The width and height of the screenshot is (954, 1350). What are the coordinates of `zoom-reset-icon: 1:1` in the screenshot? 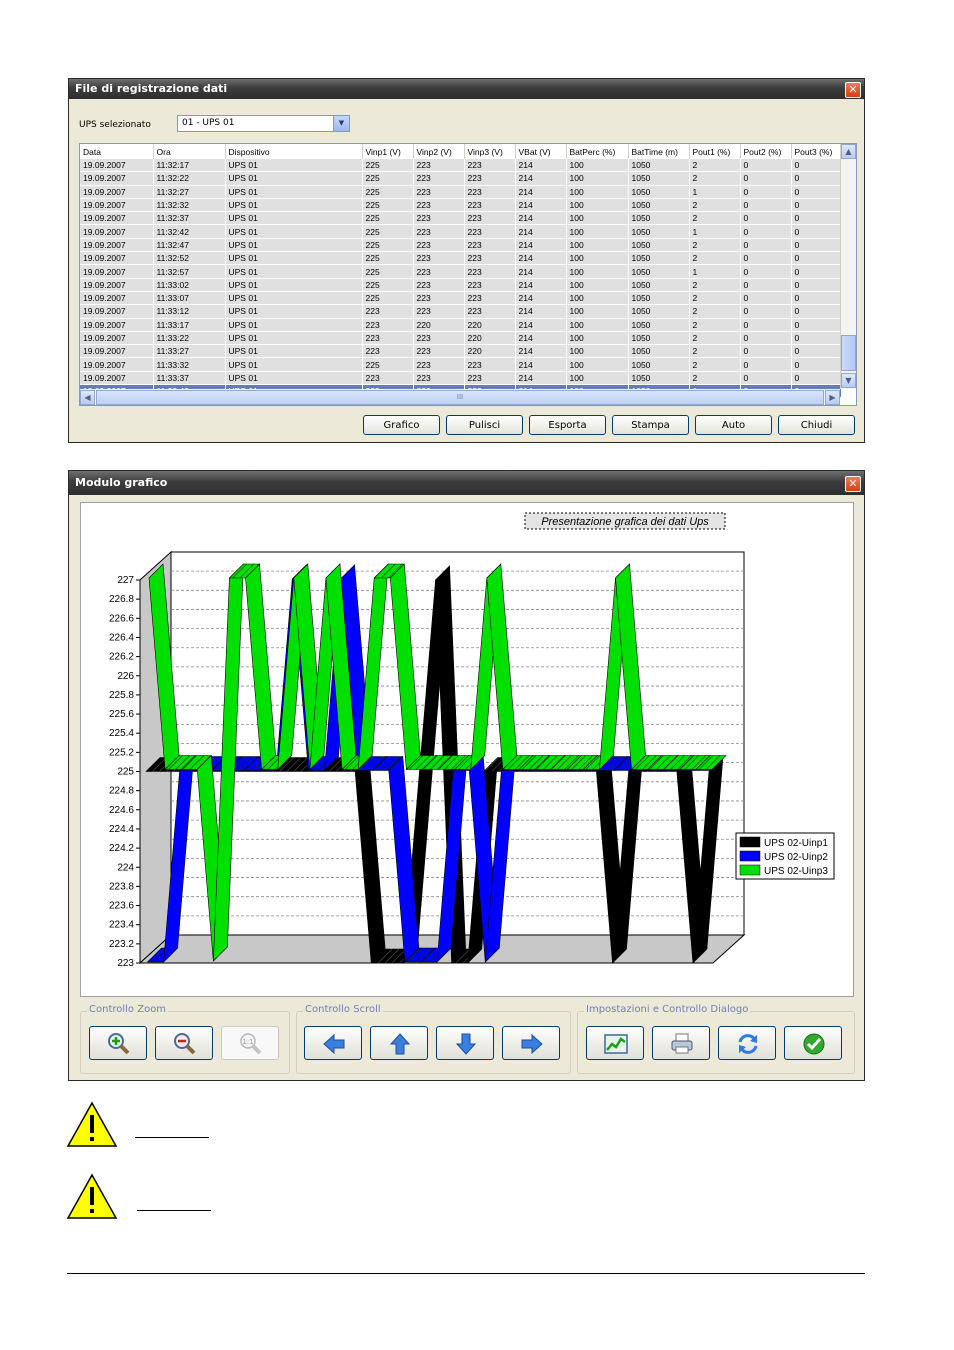 It's located at (251, 1044).